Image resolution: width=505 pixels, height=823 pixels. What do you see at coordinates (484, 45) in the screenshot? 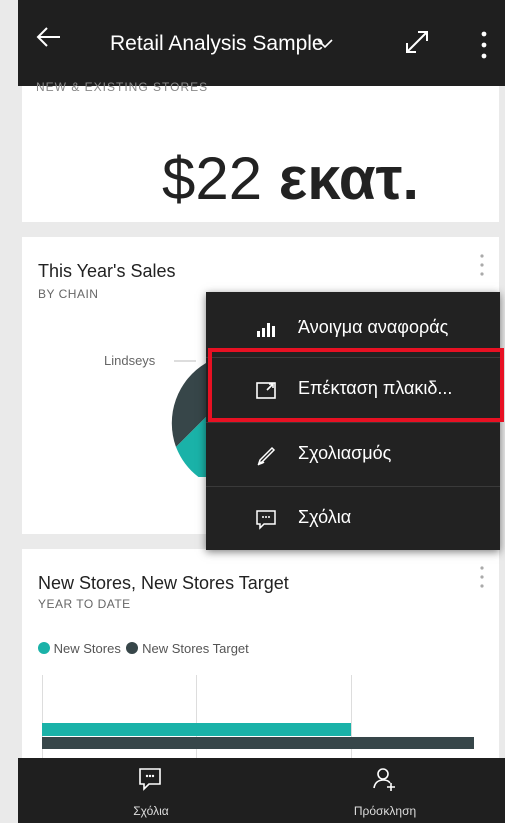
I see `more-vertical-icon` at bounding box center [484, 45].